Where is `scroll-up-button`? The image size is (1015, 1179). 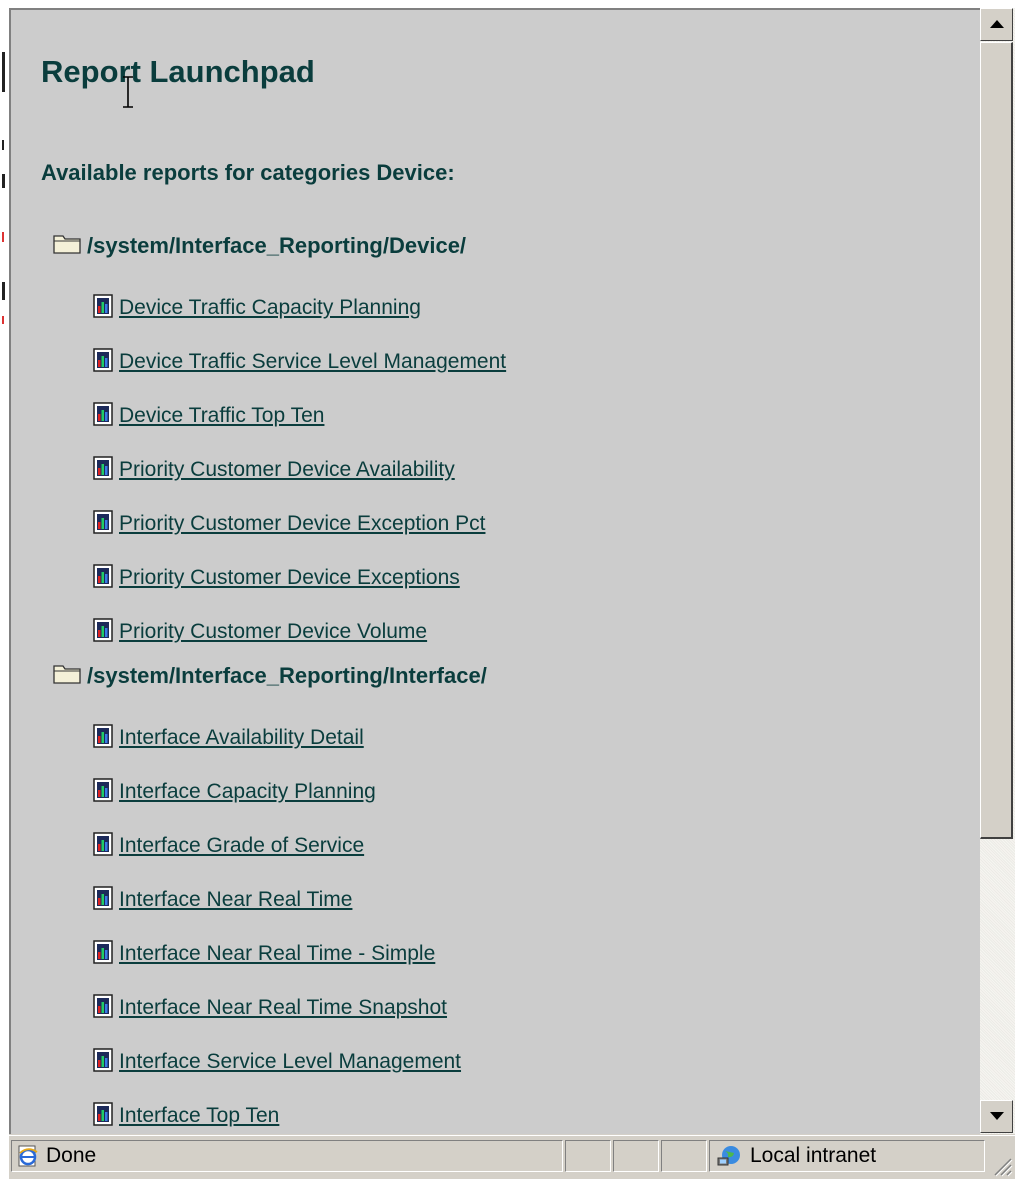 scroll-up-button is located at coordinates (996, 24).